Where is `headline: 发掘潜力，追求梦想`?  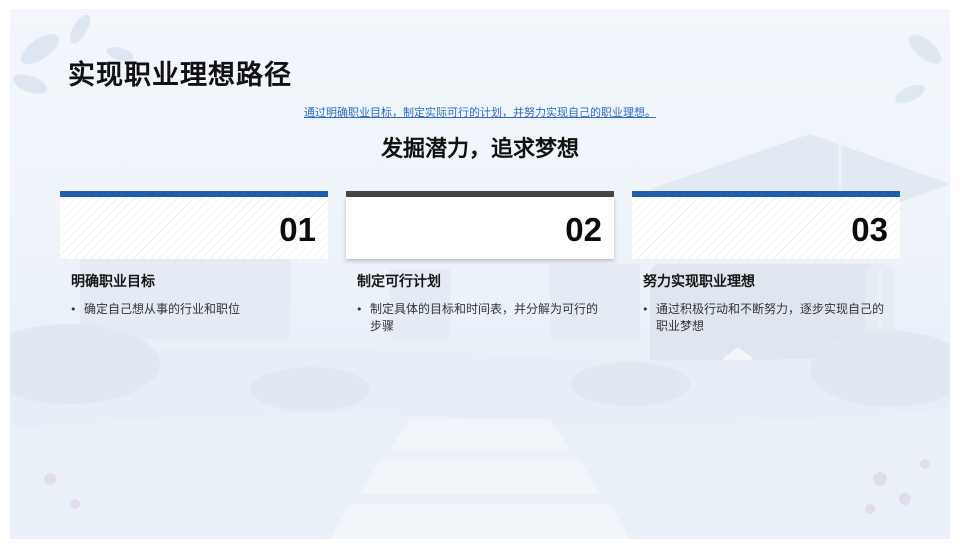
headline: 发掘潜力，追求梦想 is located at coordinates (479, 149).